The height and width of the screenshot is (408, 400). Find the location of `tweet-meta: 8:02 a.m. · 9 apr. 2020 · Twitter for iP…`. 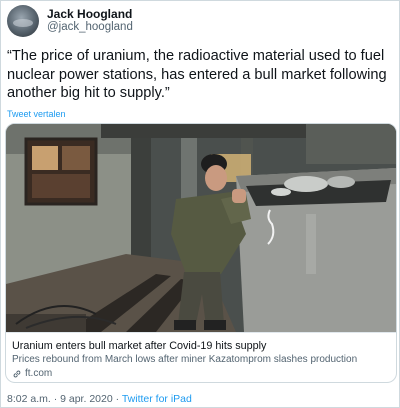

tweet-meta: 8:02 a.m. · 9 apr. 2020 · Twitter for iP… is located at coordinates (99, 399).